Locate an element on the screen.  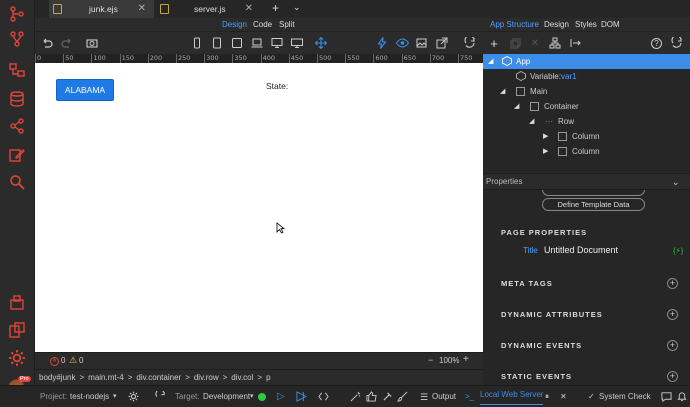
breadcrumb-item-col: div.col is located at coordinates (242, 377).